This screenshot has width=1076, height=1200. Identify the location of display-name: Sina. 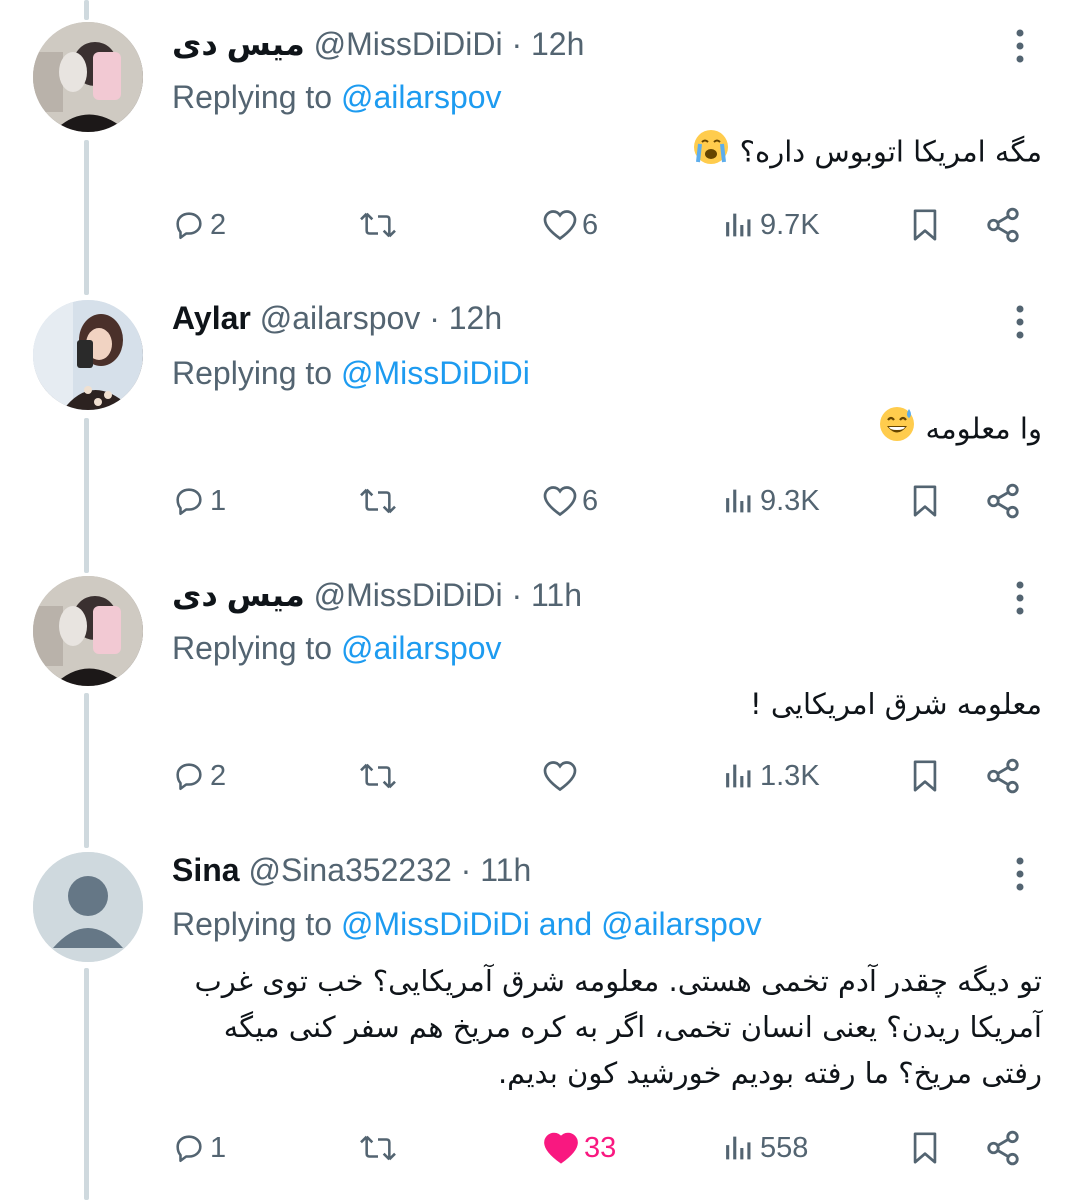
(206, 870).